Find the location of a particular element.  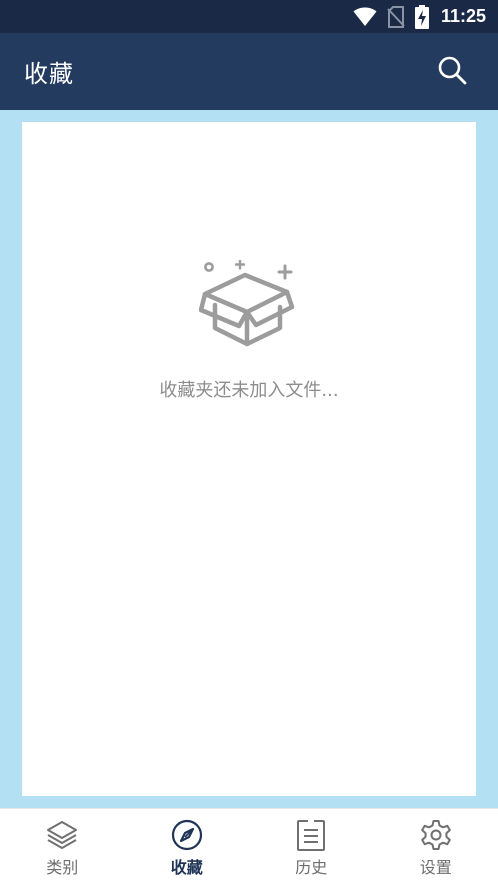

wifi-icon is located at coordinates (365, 17).